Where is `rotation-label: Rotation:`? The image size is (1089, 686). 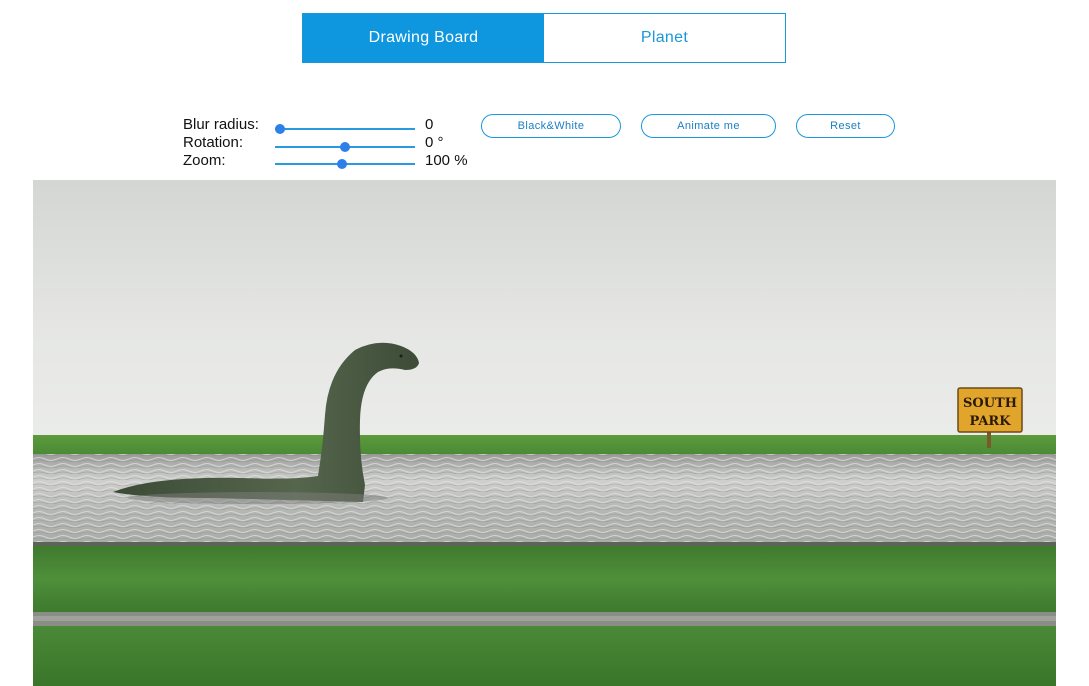 rotation-label: Rotation: is located at coordinates (213, 142).